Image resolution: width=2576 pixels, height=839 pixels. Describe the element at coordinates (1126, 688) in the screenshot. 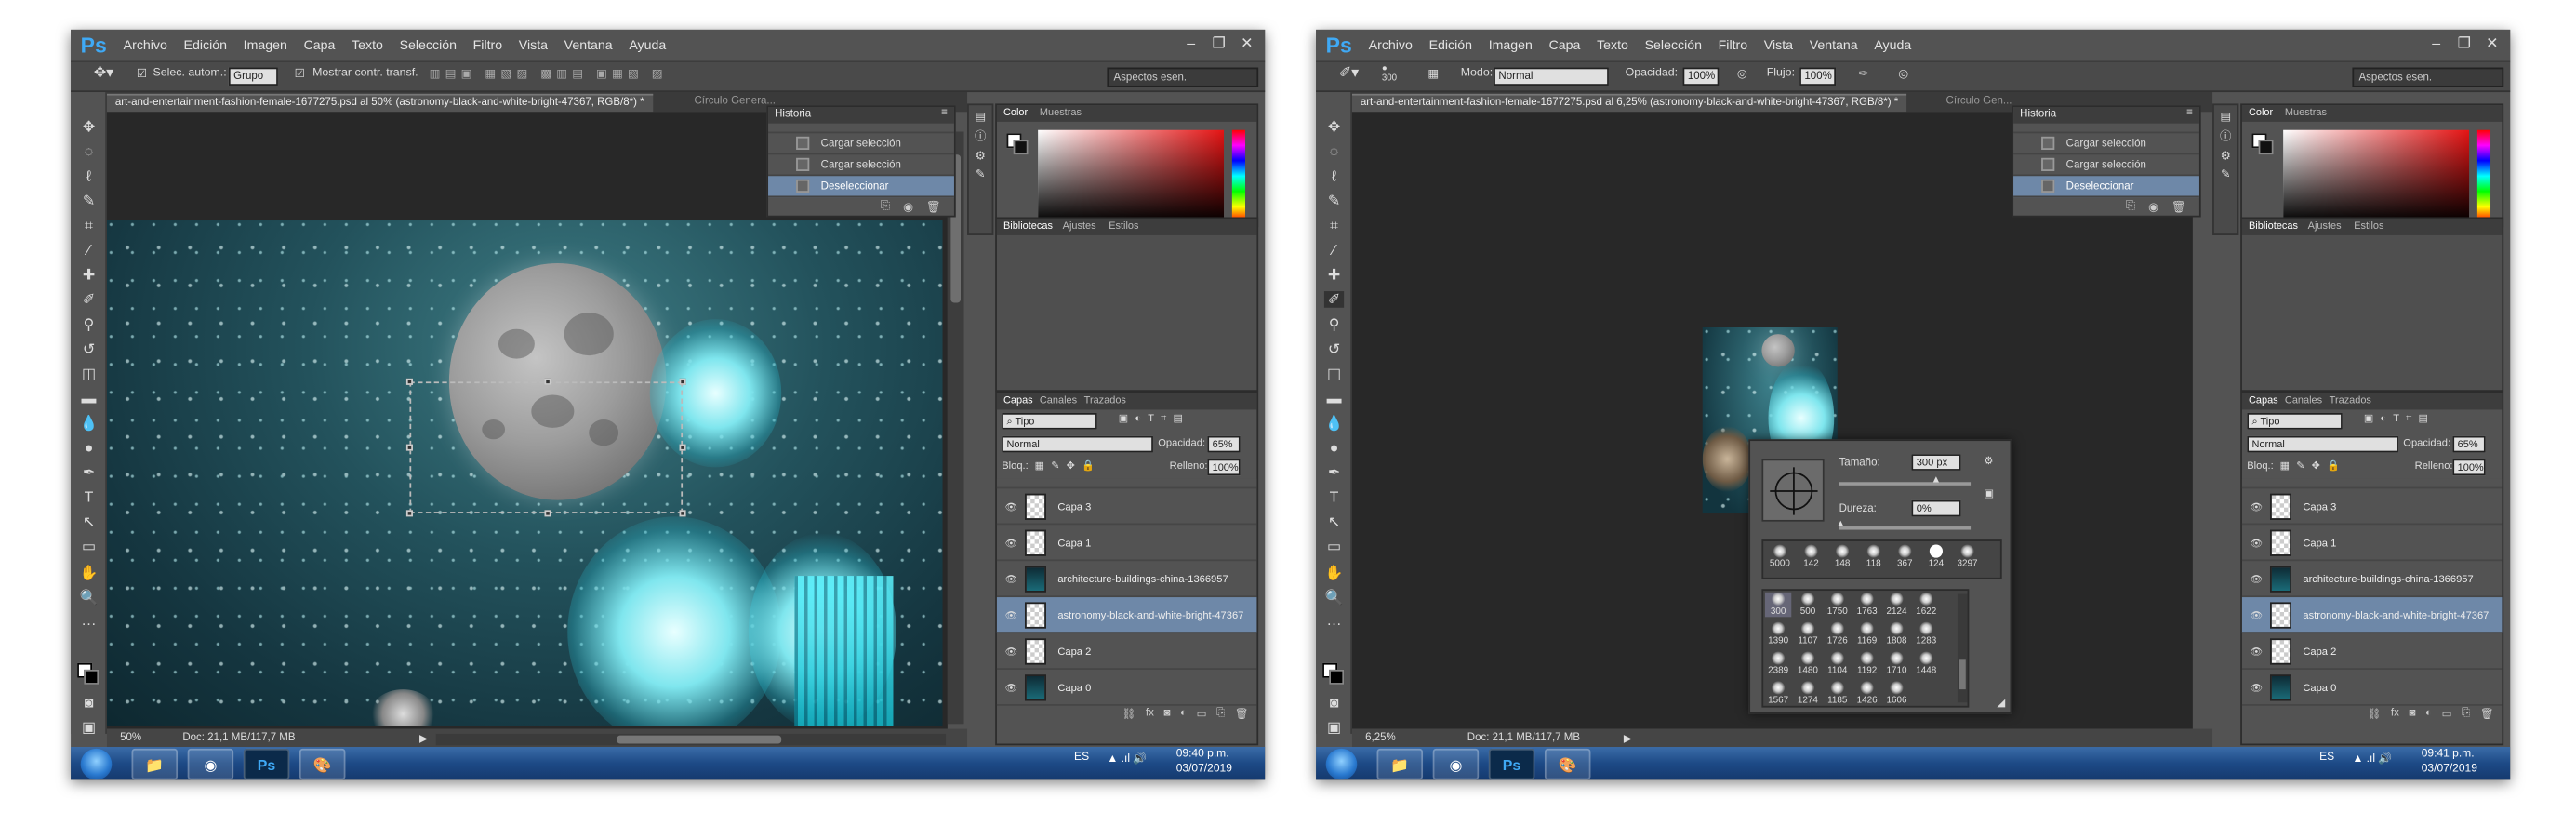

I see `layer-row: 👁 Capa 0` at that location.